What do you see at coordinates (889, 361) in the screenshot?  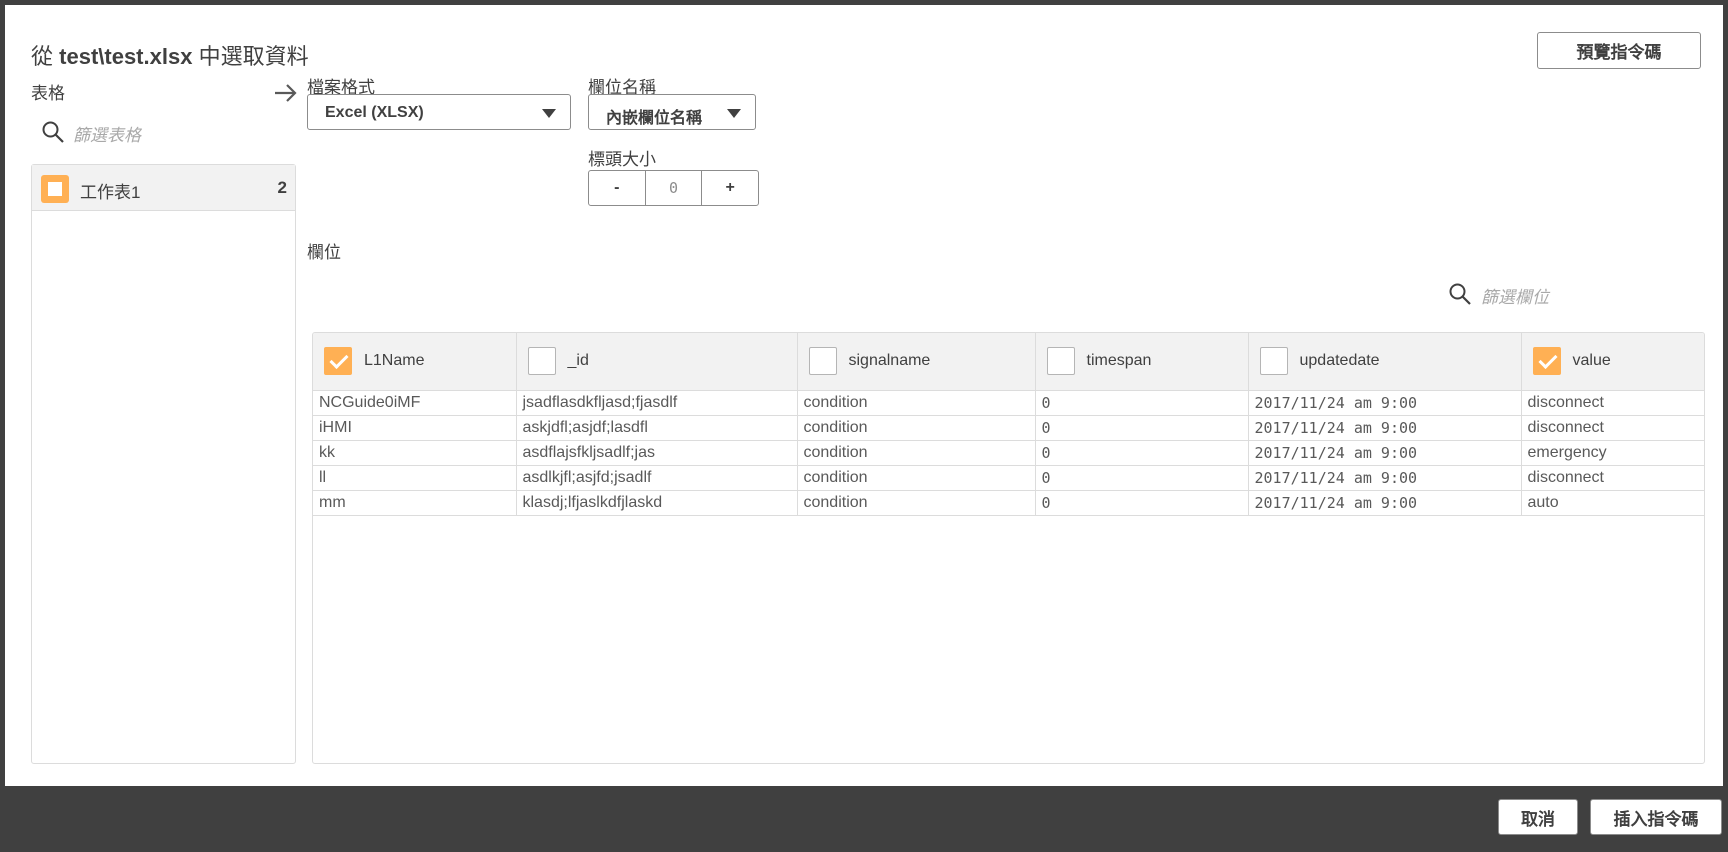 I see `column-header-label: signalname` at bounding box center [889, 361].